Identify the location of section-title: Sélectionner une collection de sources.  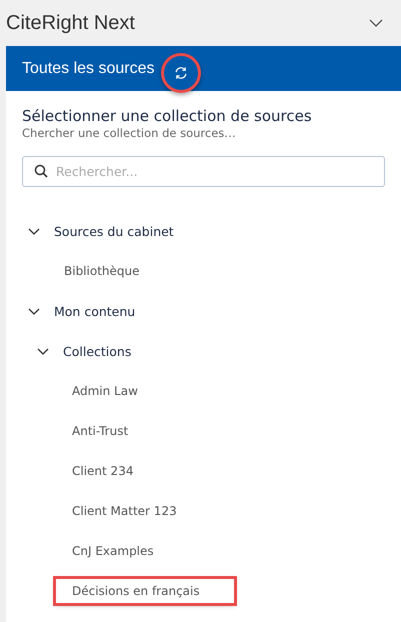
(167, 116).